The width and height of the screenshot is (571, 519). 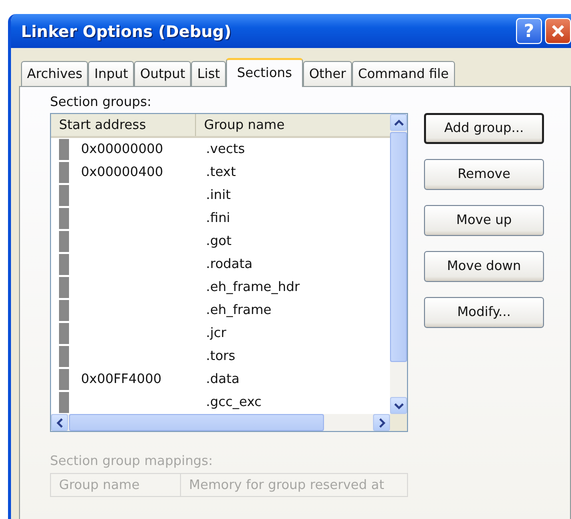 I want to click on window-title: Linker Options (Debug), so click(x=126, y=31).